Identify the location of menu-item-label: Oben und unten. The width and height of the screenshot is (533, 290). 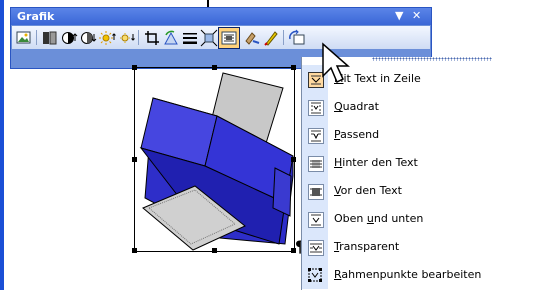
(379, 218).